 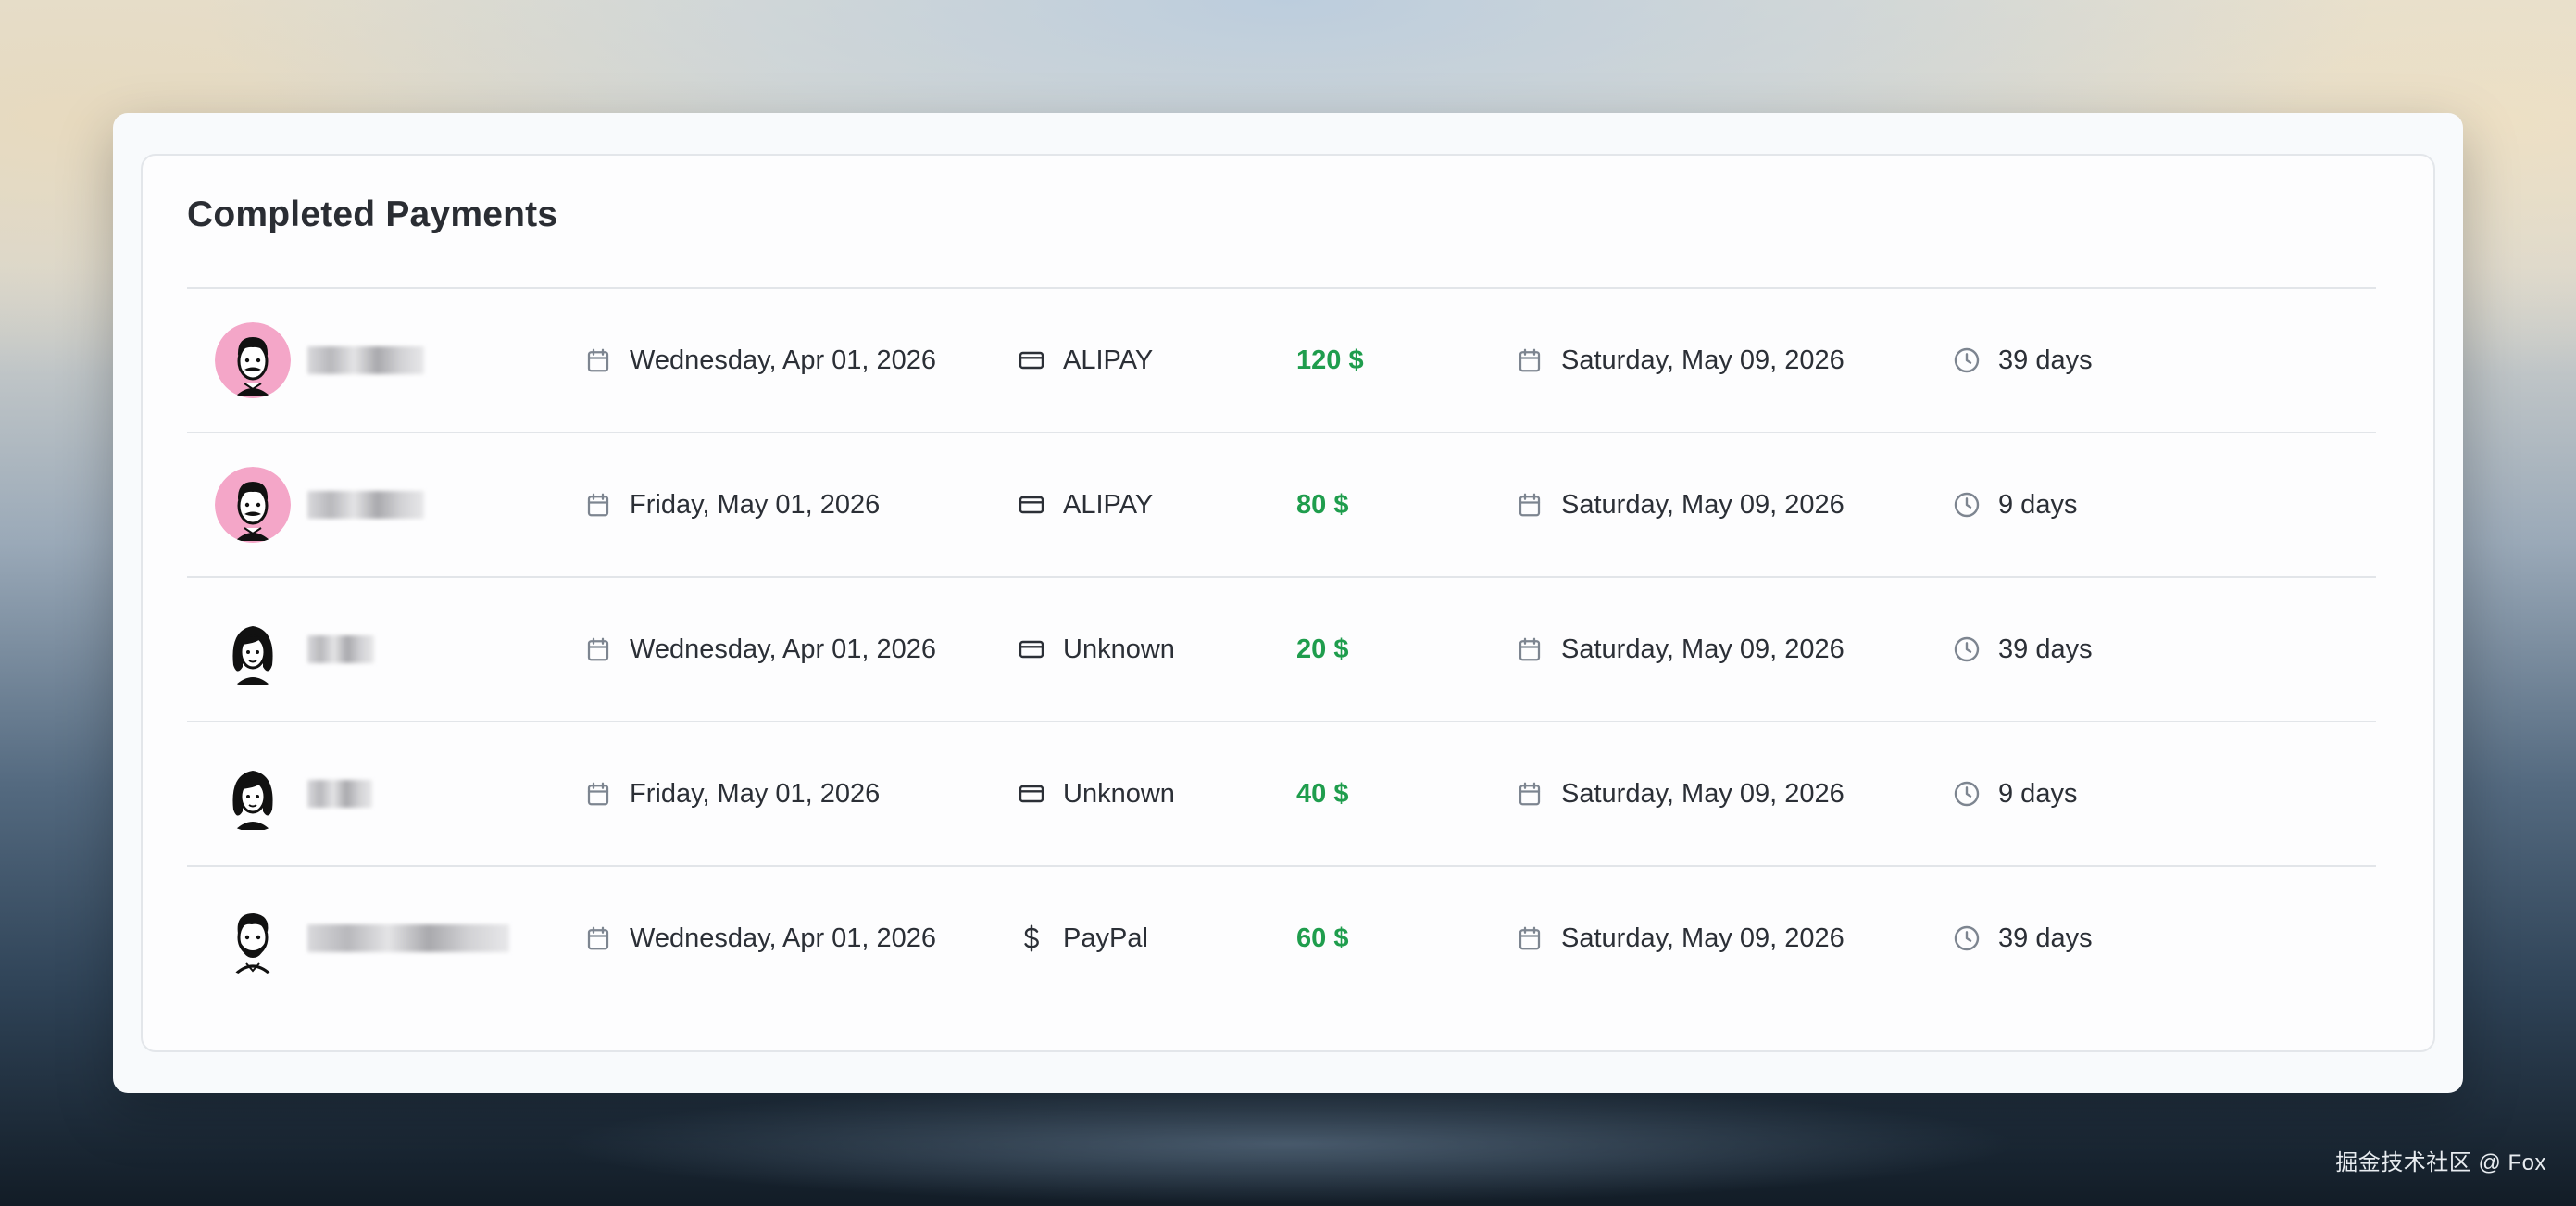 What do you see at coordinates (1031, 938) in the screenshot?
I see `dollar-sign-icon` at bounding box center [1031, 938].